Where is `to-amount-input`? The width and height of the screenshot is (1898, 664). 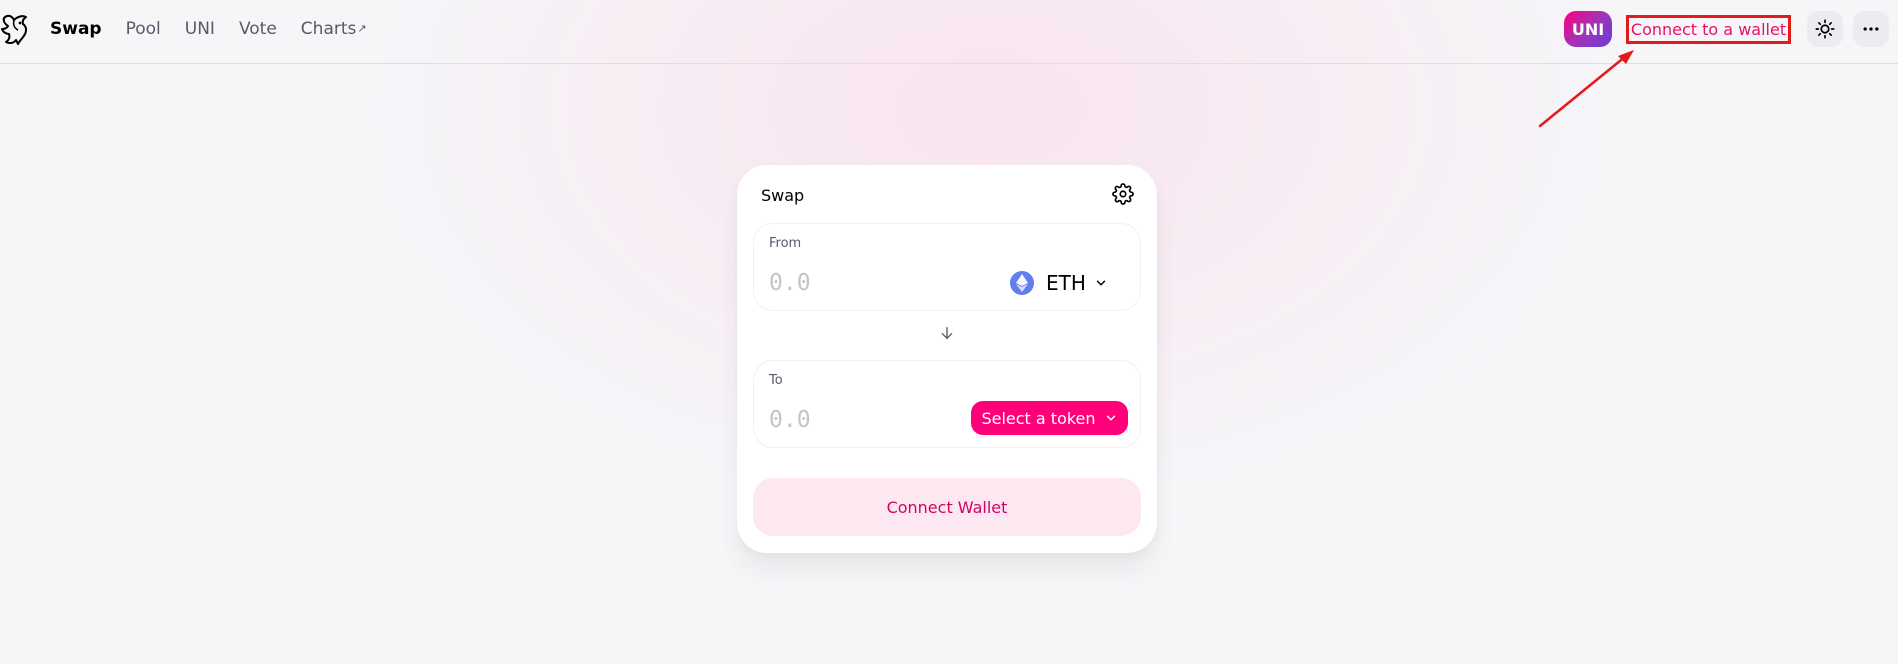
to-amount-input is located at coordinates (869, 420).